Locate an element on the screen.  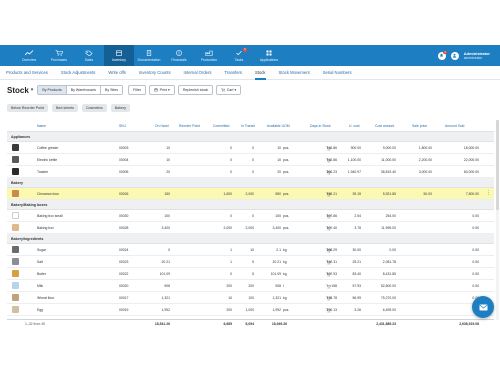
chip-cosmetics: Cosmetics is located at coordinates (94, 108).